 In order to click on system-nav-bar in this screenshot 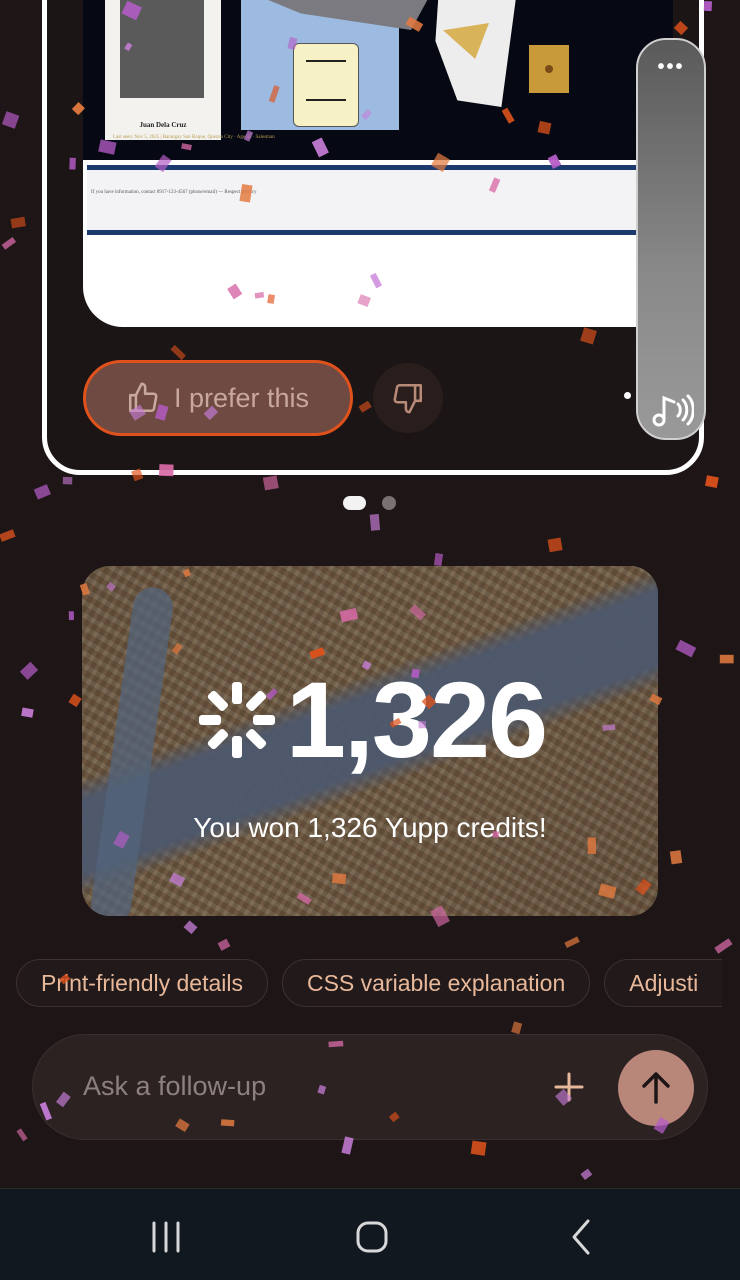, I will do `click(370, 1234)`.